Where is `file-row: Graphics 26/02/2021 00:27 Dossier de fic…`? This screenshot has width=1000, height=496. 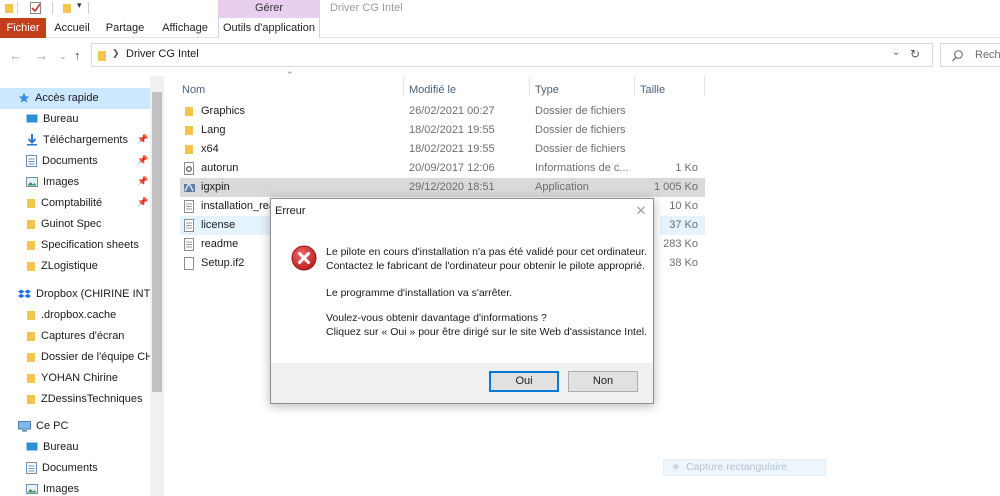 file-row: Graphics 26/02/2021 00:27 Dossier de fic… is located at coordinates (442, 111).